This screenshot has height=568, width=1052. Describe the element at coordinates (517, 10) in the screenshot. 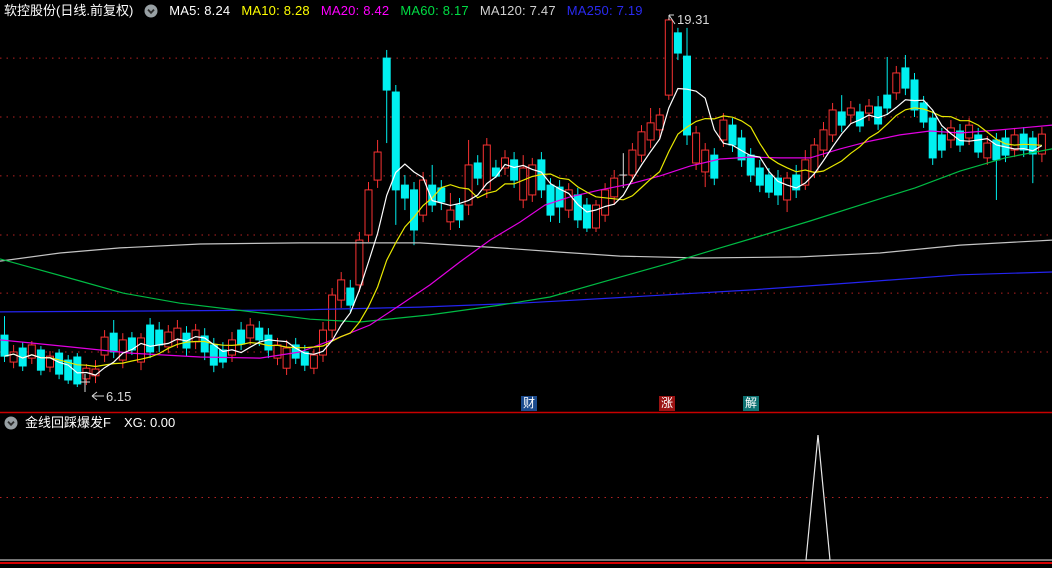

I see `ma120-label: MA120: 7.47` at that location.